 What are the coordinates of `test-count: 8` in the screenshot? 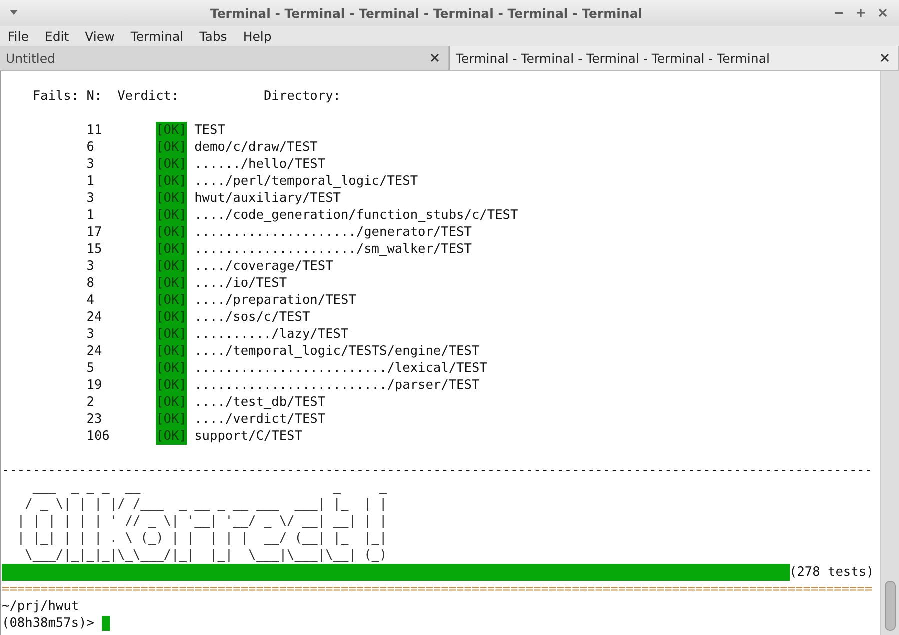 It's located at (91, 283).